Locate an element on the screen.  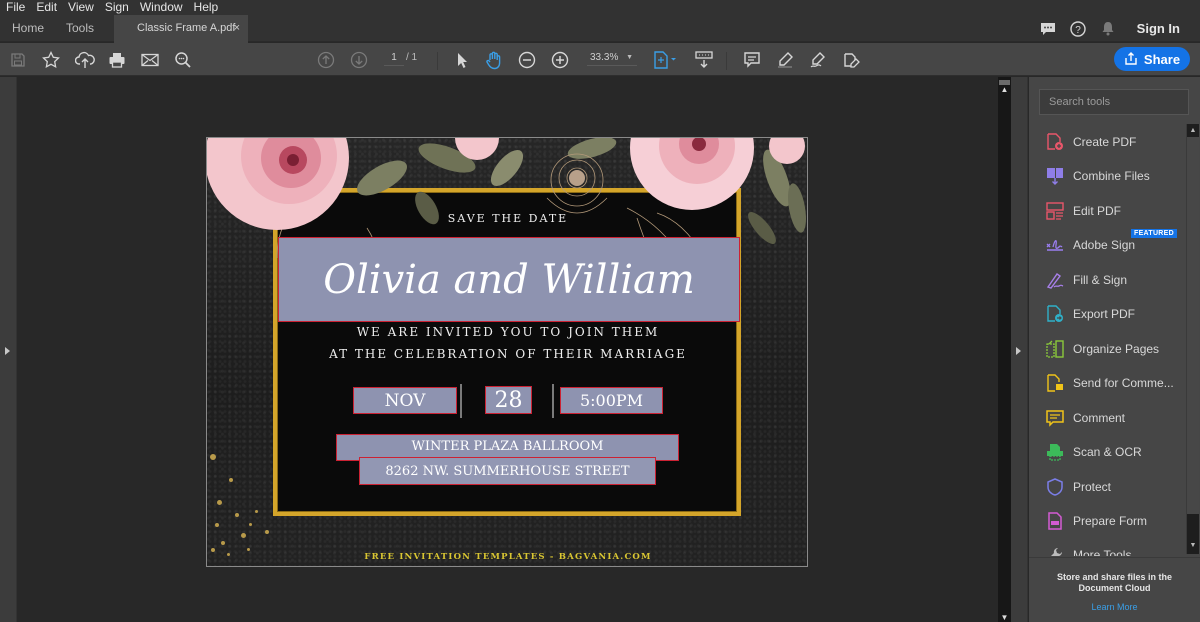
right-panel-toggle is located at coordinates (1019, 349).